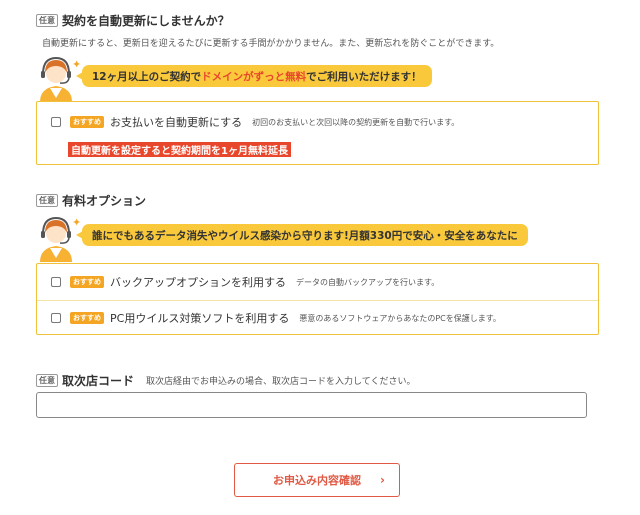 The image size is (640, 515). Describe the element at coordinates (400, 318) in the screenshot. I see `antivirus-note: 悪意のあるソフトウェアからあなたのPCを保護します。` at that location.